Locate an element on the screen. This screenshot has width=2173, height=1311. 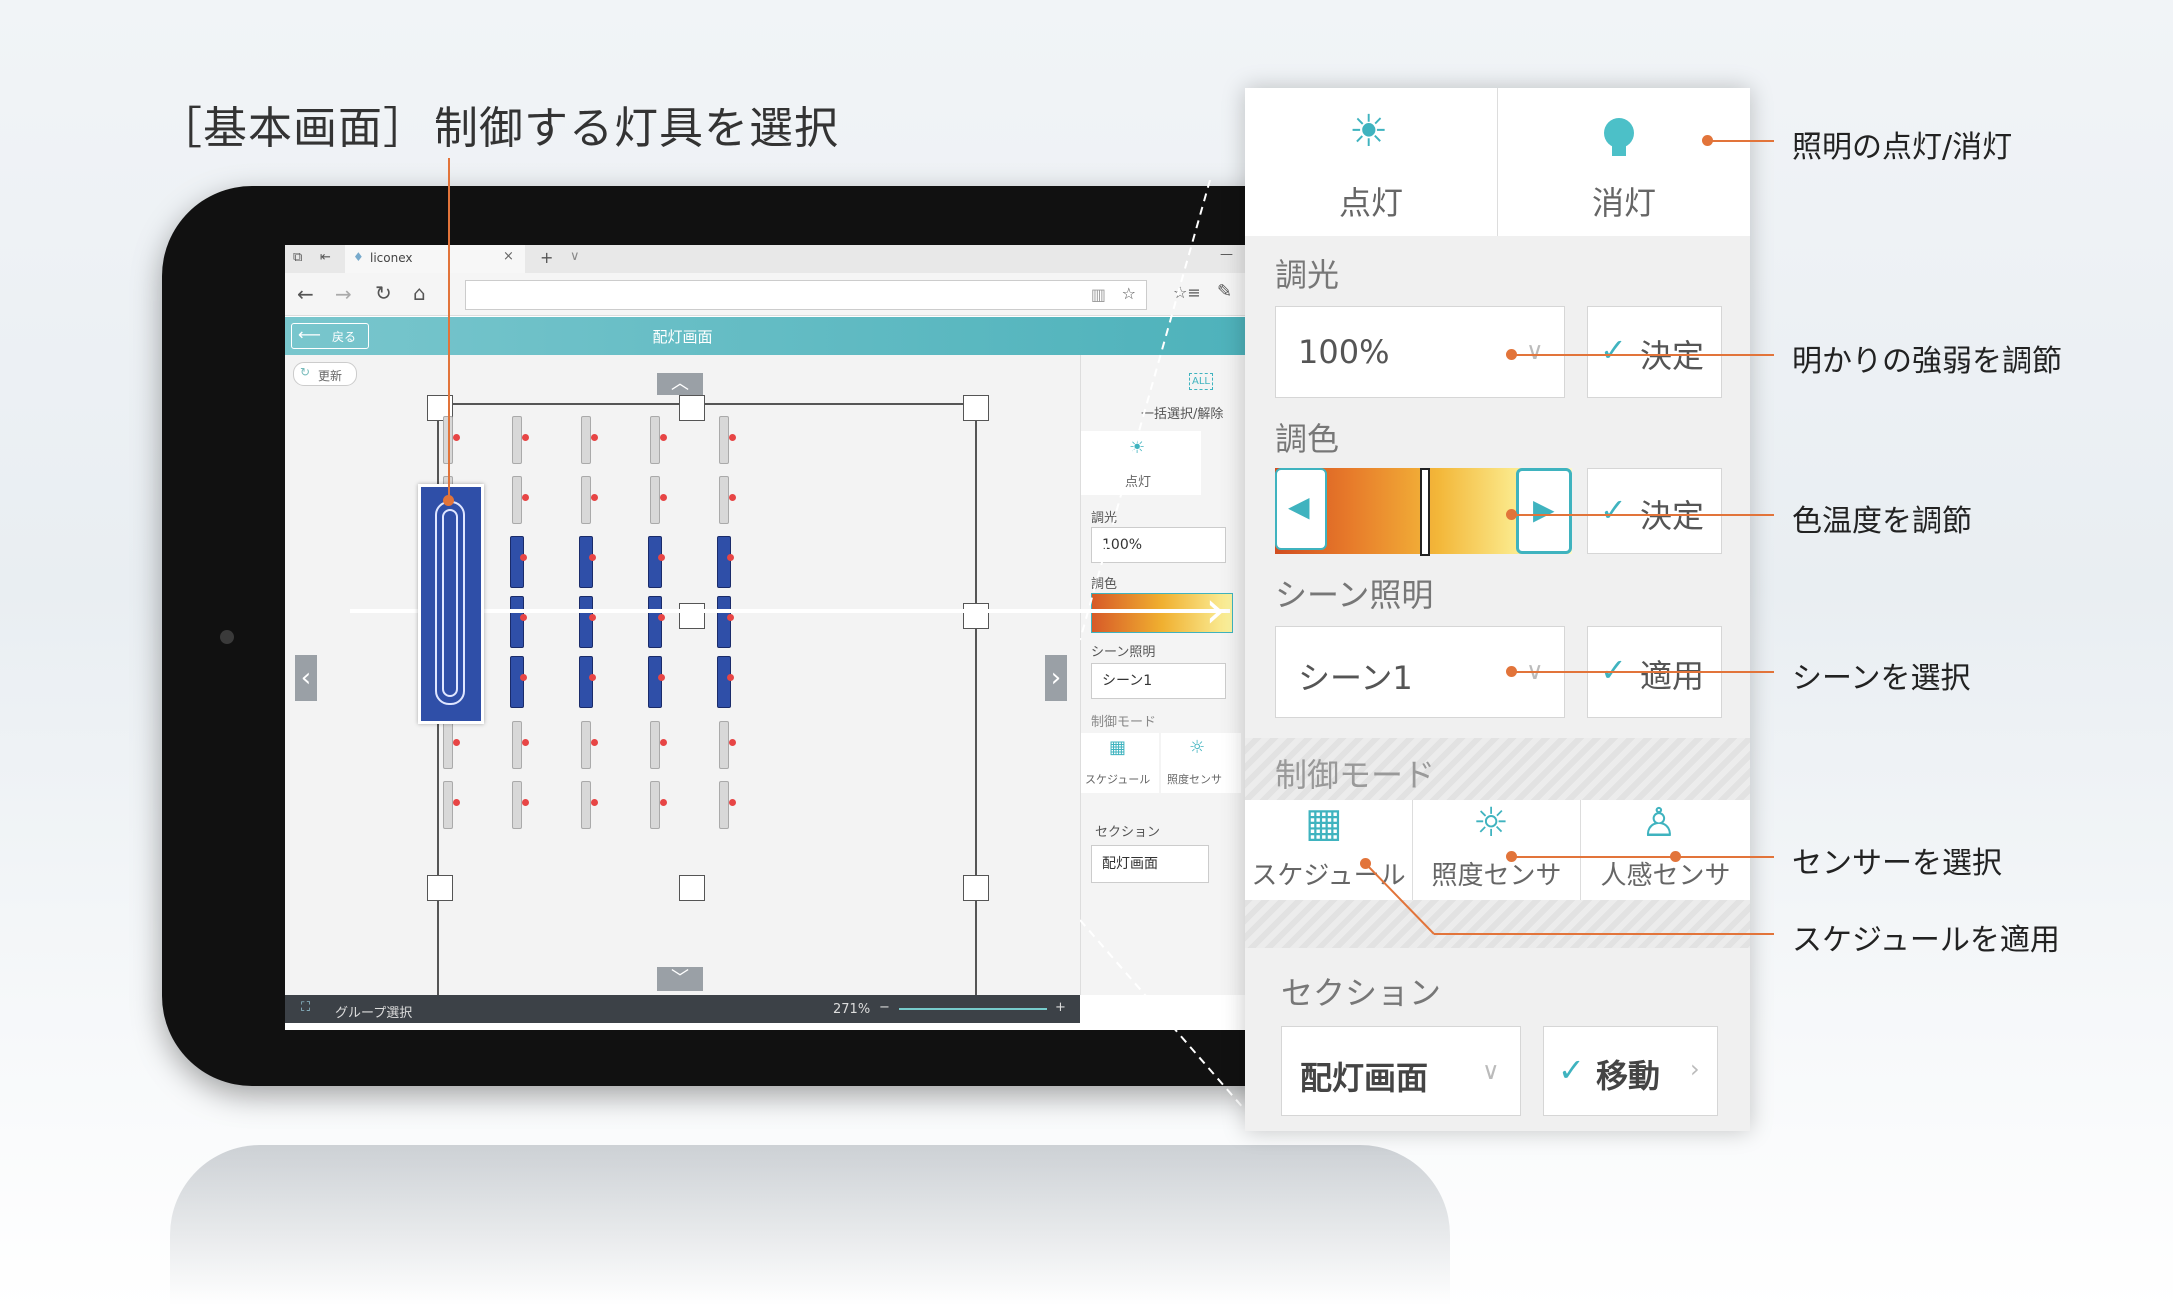
annotation-line-schedule is located at coordinates (1604, 934).